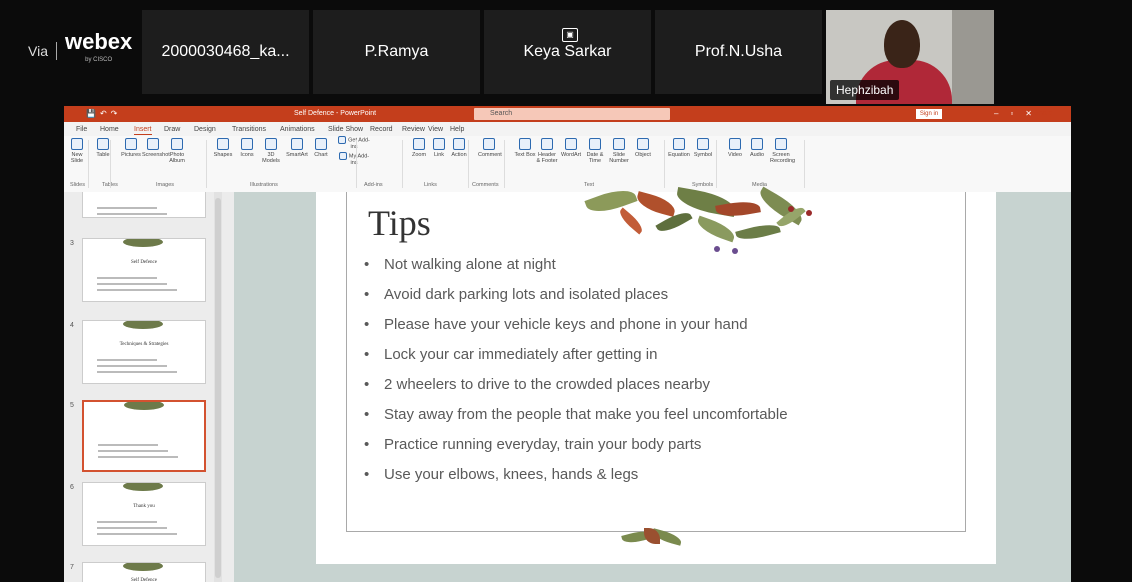 The width and height of the screenshot is (1132, 582). Describe the element at coordinates (297, 148) in the screenshot. I see `ribbon-smartart-button: SmartArt` at that location.